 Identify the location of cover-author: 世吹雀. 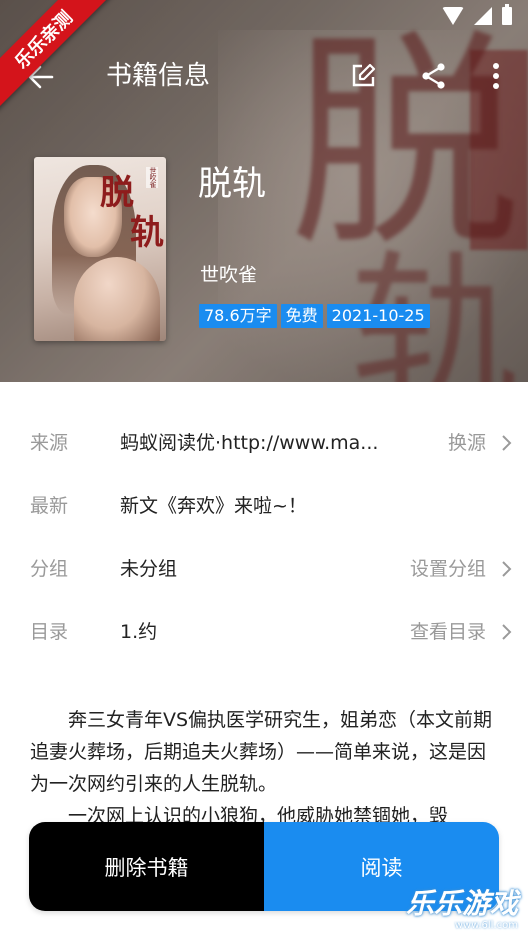
(152, 177).